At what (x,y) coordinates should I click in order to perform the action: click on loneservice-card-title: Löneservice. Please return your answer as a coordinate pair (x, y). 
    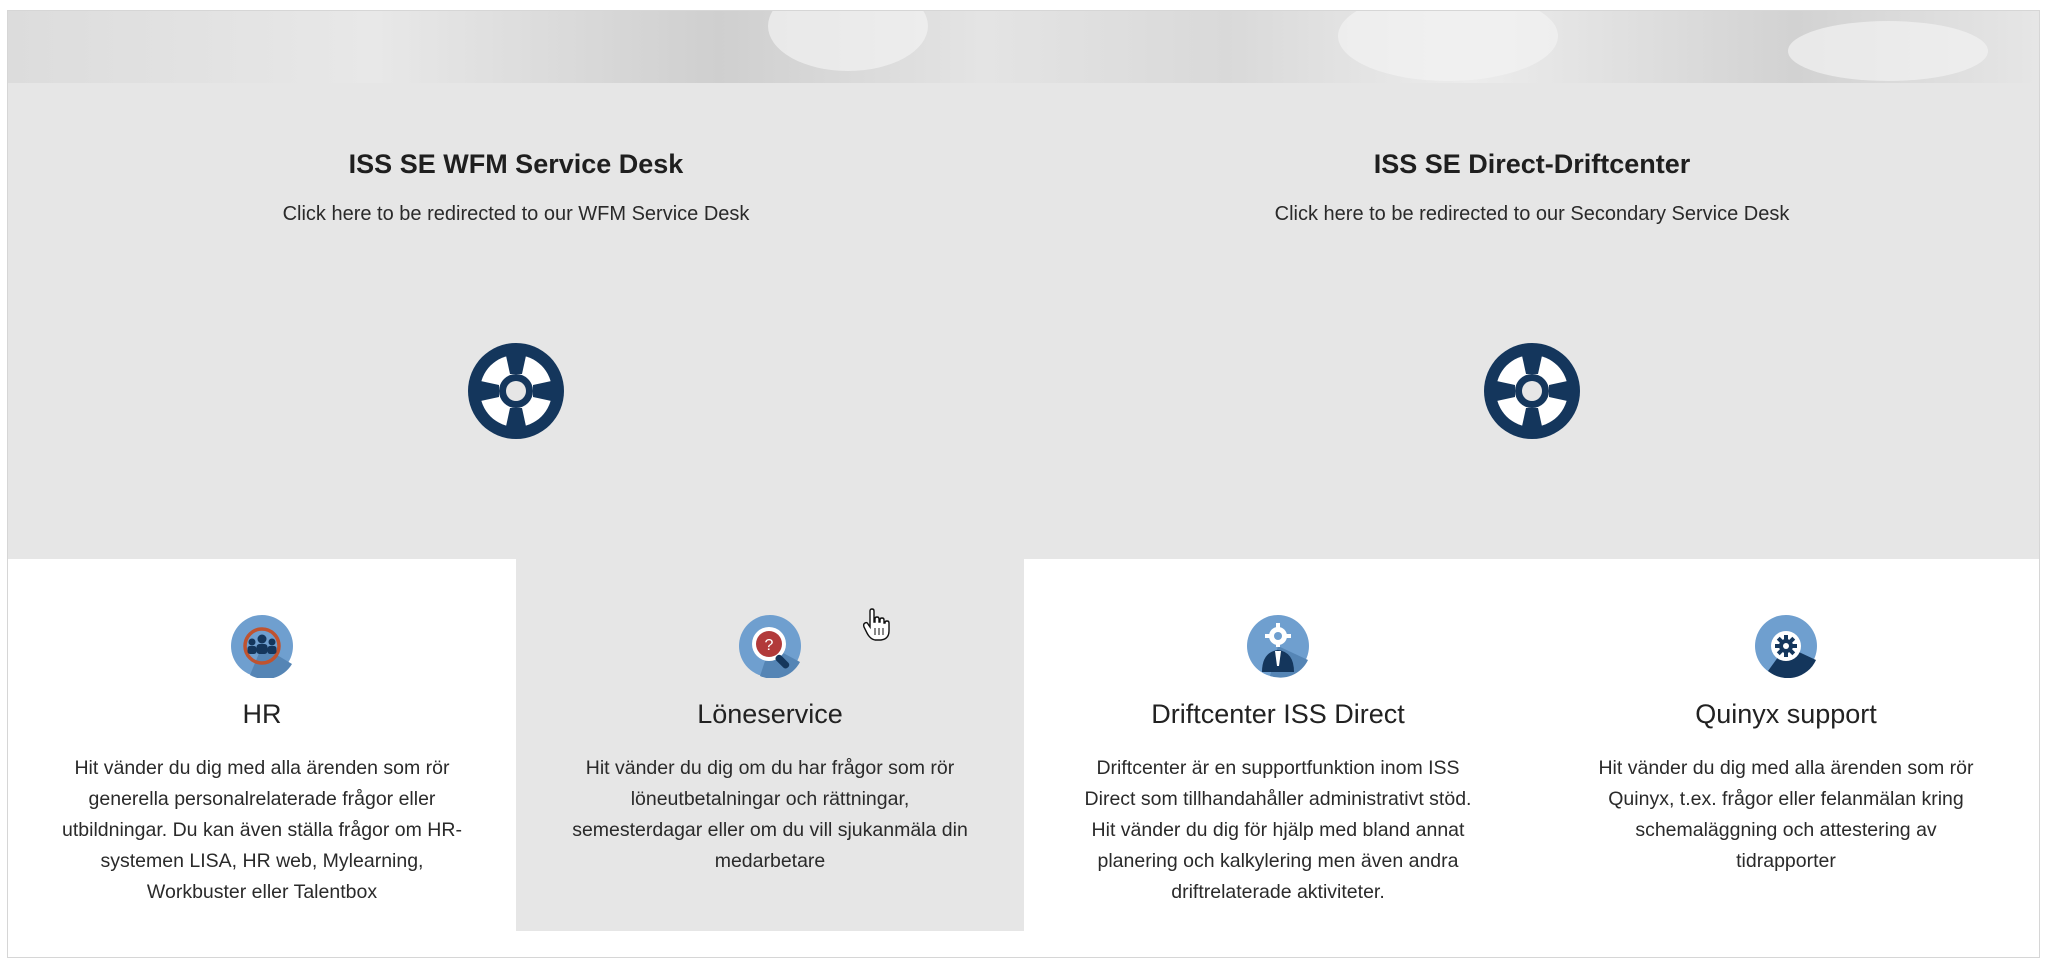
    Looking at the image, I should click on (770, 714).